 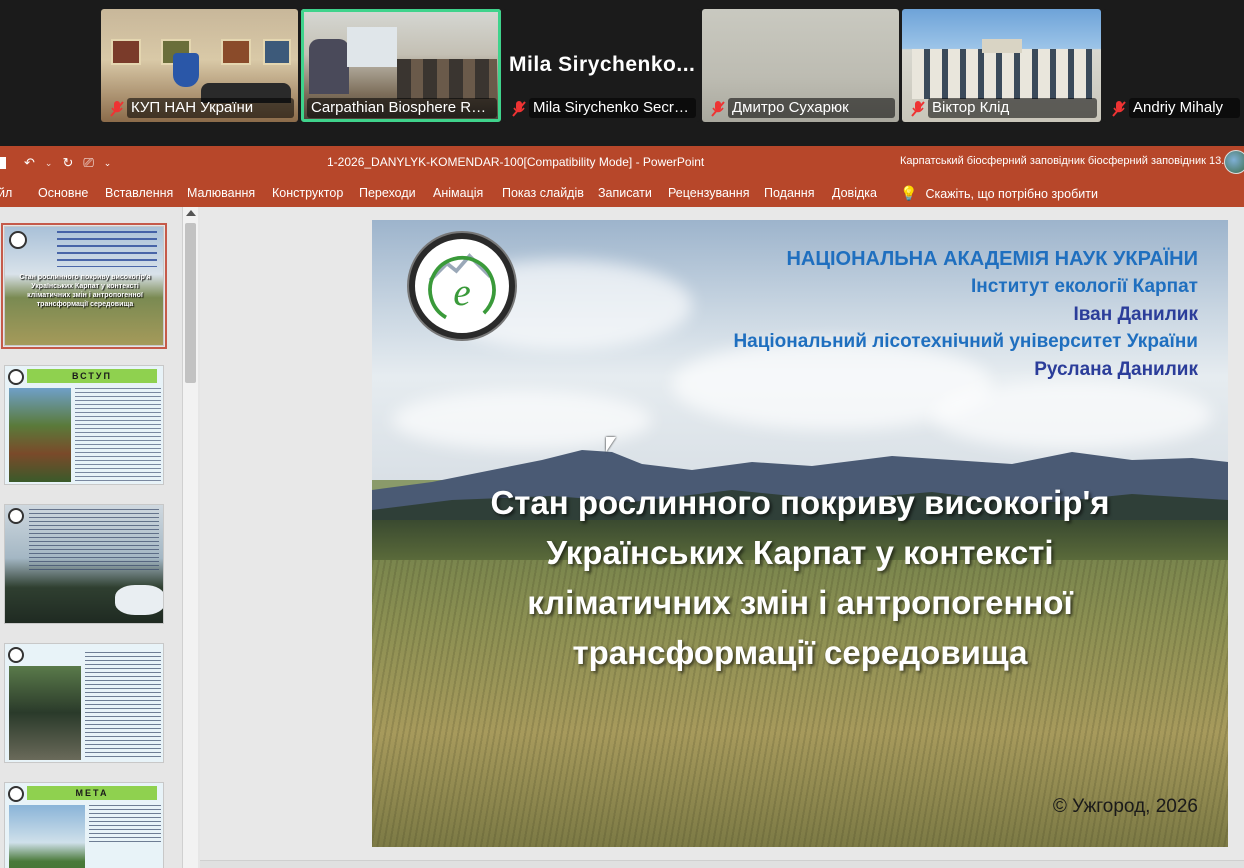 What do you see at coordinates (1012, 108) in the screenshot?
I see `participant-name: Віктор Клід` at bounding box center [1012, 108].